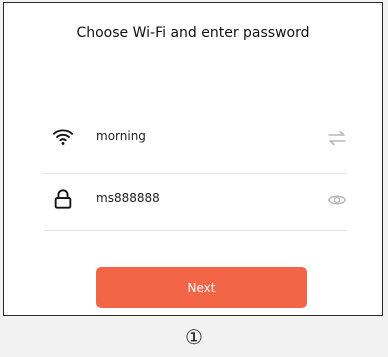 This screenshot has height=357, width=388. What do you see at coordinates (195, 200) in the screenshot?
I see `password-row: ms888888` at bounding box center [195, 200].